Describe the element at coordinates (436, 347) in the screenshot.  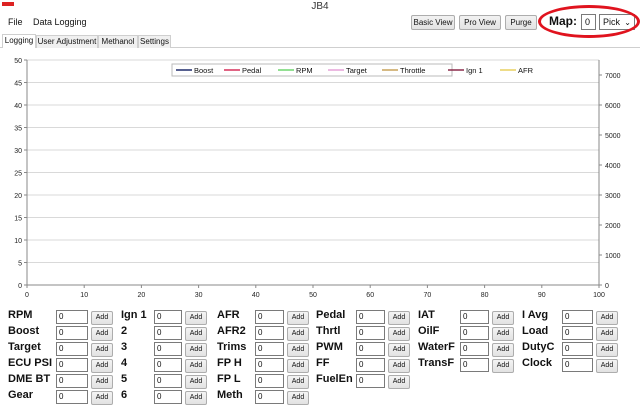
I see `gauge-waterf-label: WaterF` at that location.